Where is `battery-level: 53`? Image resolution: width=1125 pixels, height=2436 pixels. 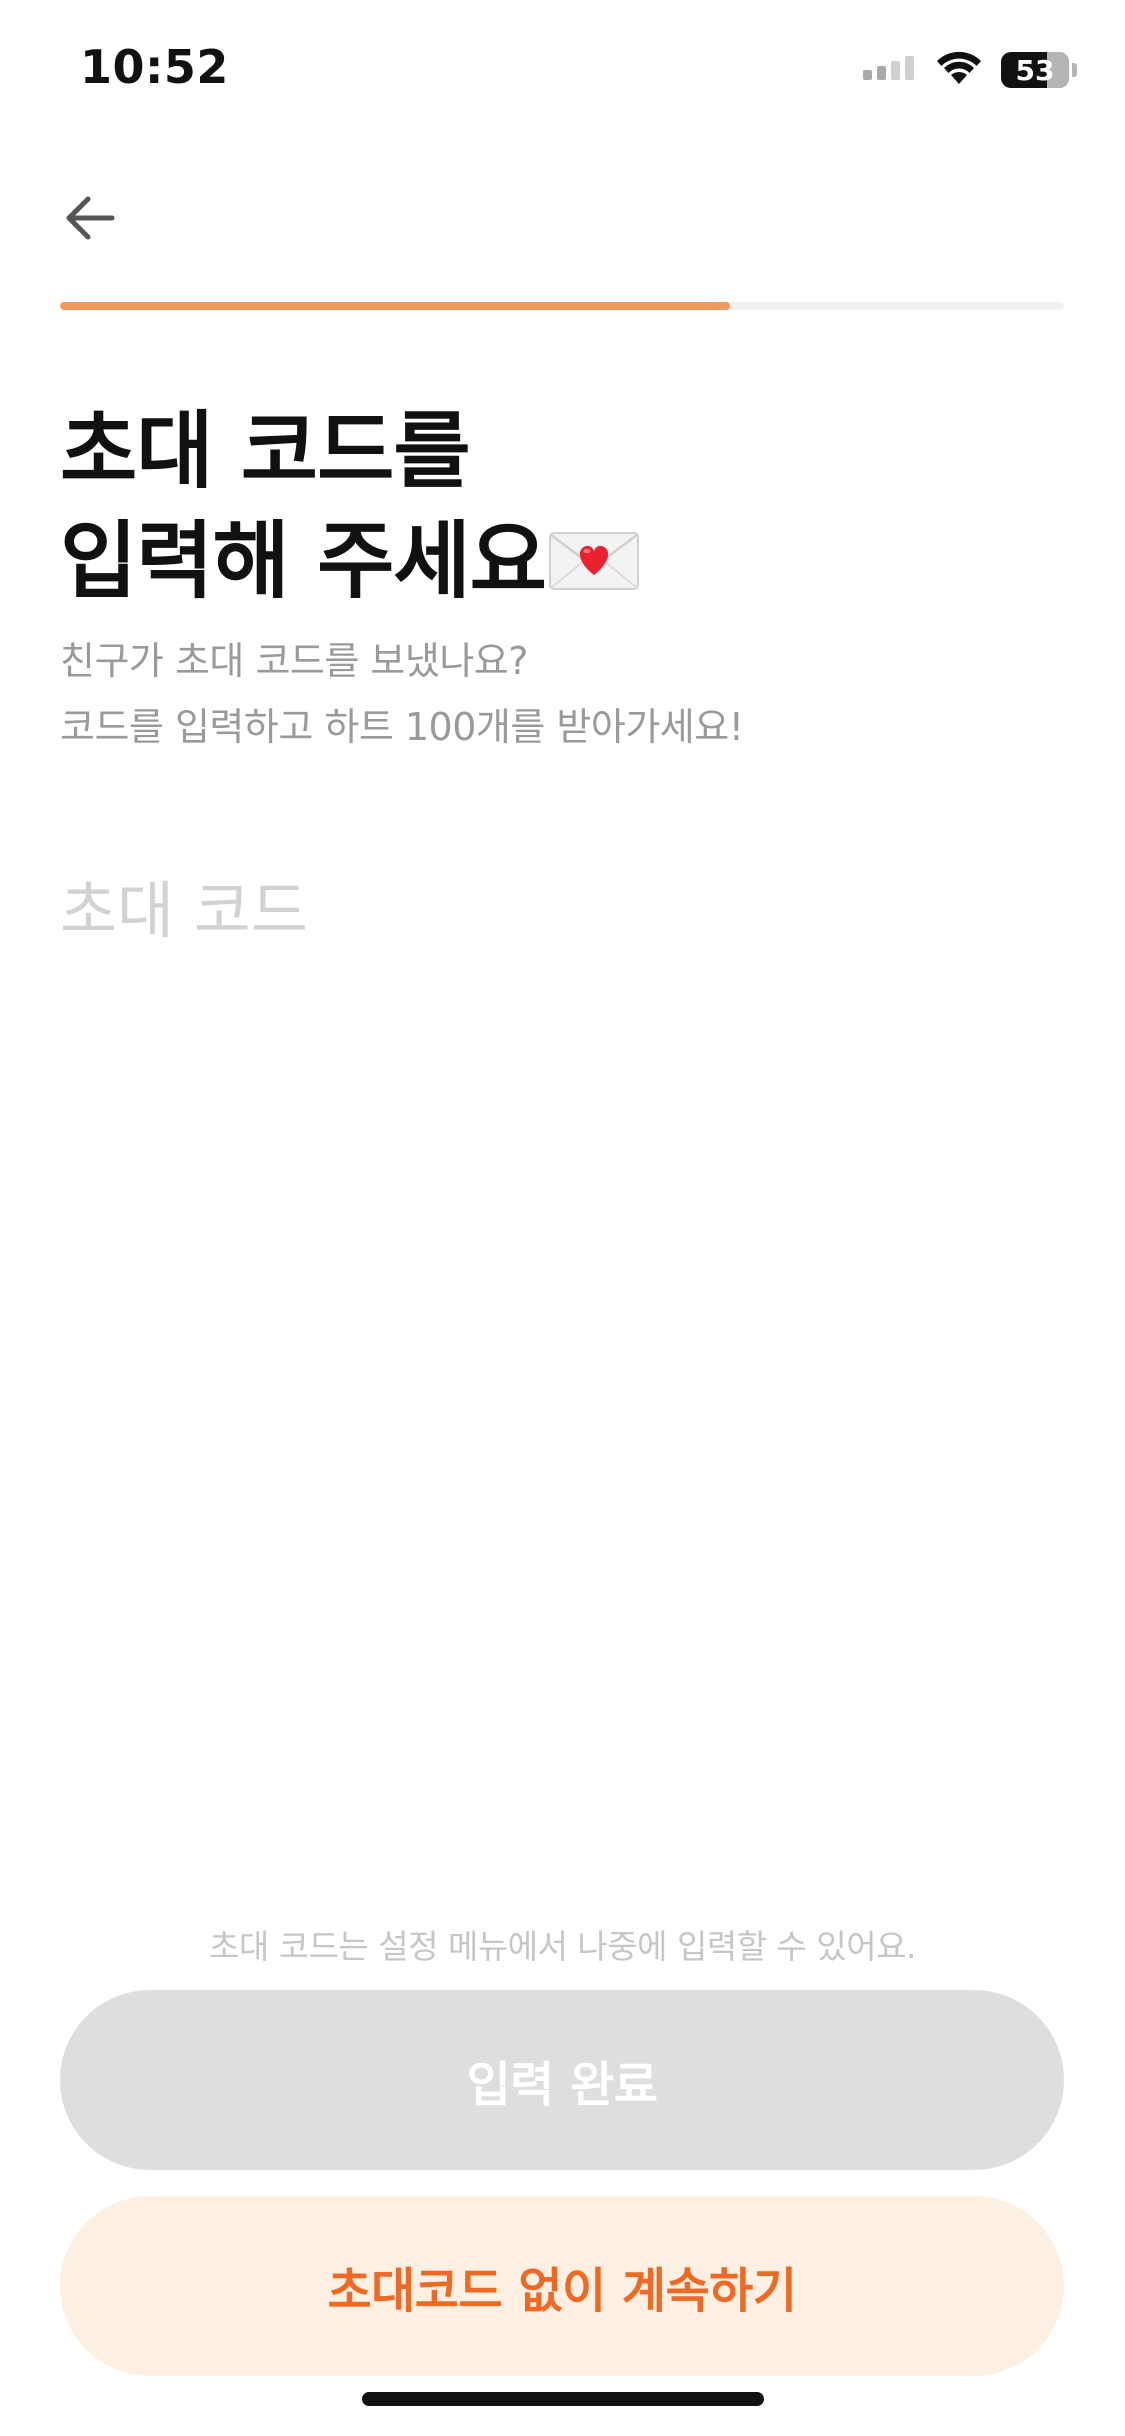
battery-level: 53 is located at coordinates (1035, 70).